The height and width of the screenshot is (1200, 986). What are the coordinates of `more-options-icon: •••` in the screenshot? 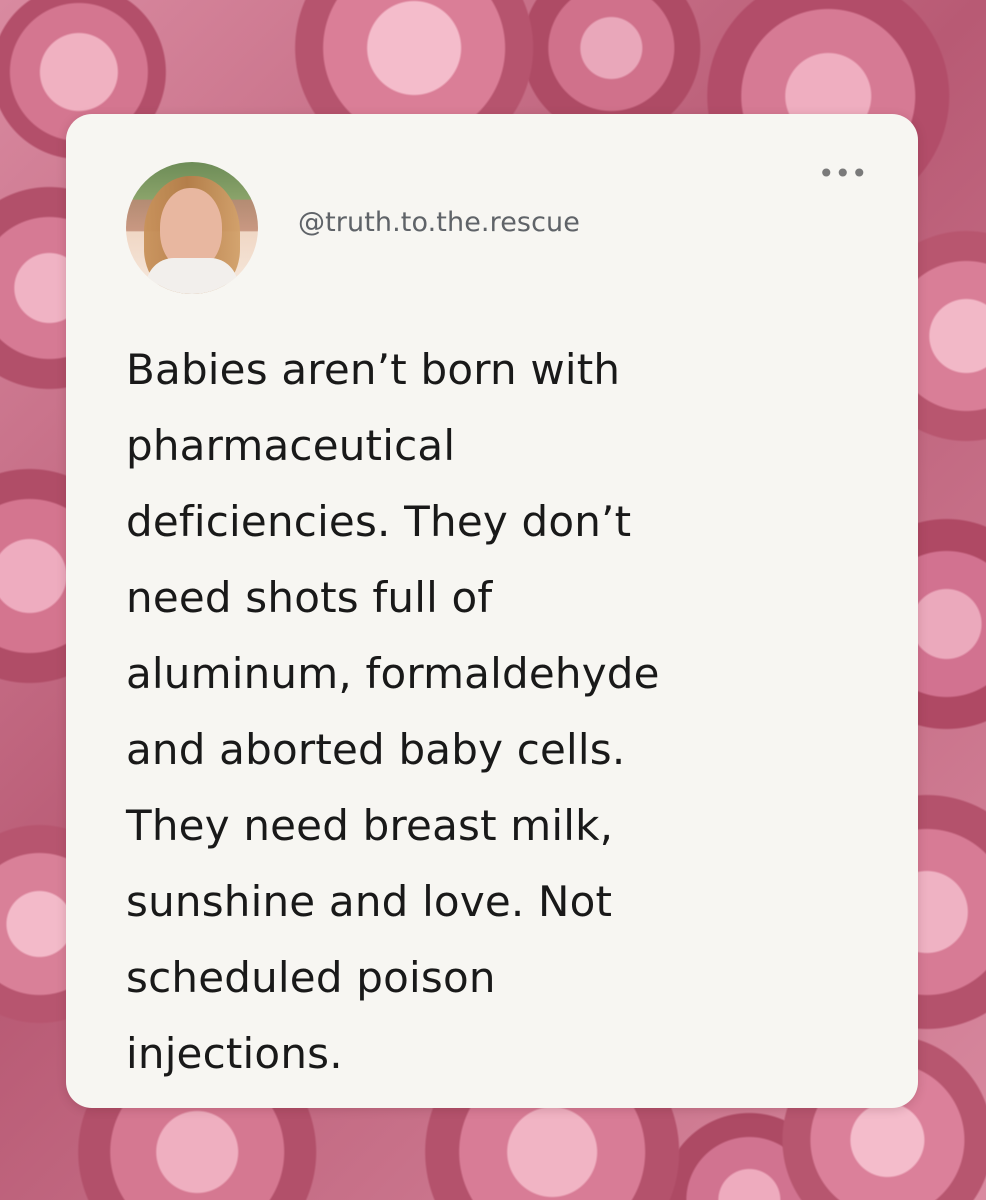 It's located at (843, 176).